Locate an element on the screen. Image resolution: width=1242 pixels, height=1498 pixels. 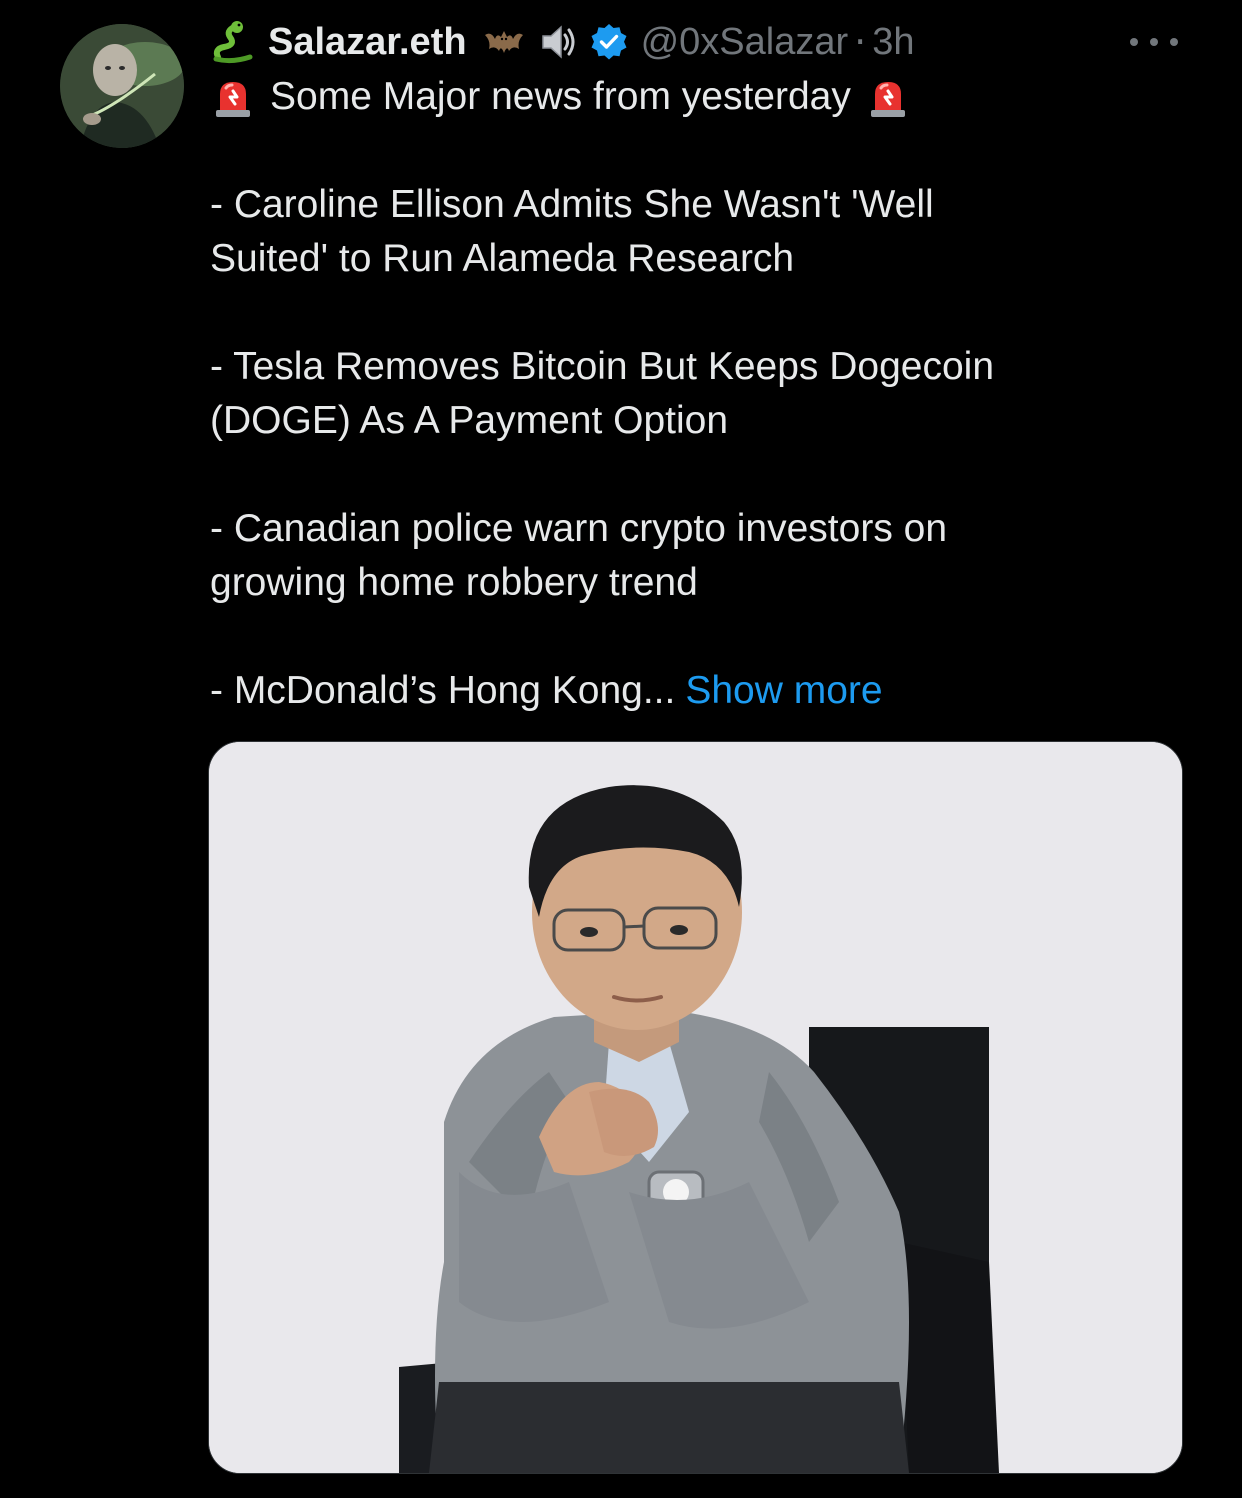
news-item-text: growing home robbery trend is located at coordinates (454, 582).